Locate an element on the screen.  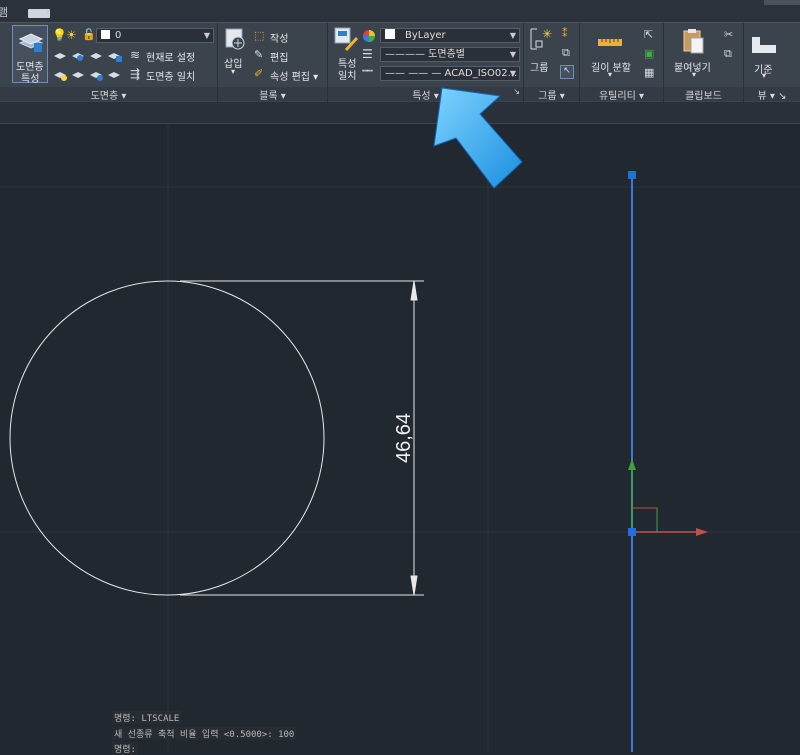
copy-icon: ⧉ is located at coordinates (728, 54).